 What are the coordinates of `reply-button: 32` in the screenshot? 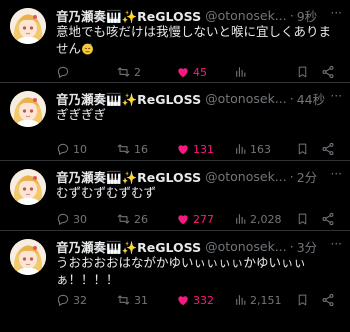 It's located at (71, 300).